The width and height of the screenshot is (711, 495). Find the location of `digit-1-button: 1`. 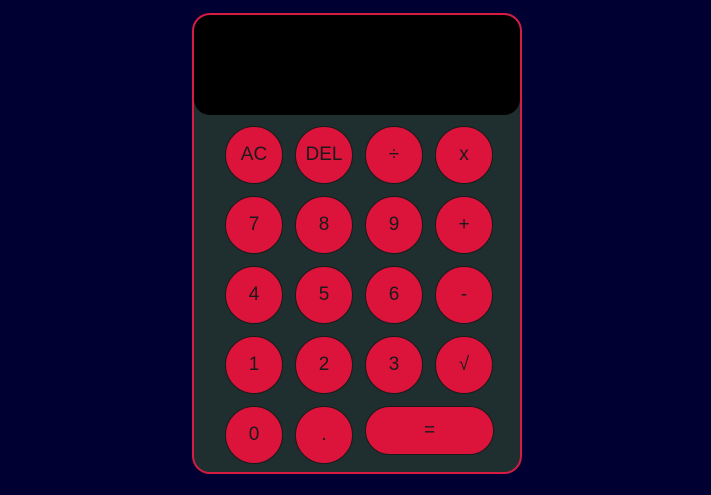

digit-1-button: 1 is located at coordinates (254, 365).